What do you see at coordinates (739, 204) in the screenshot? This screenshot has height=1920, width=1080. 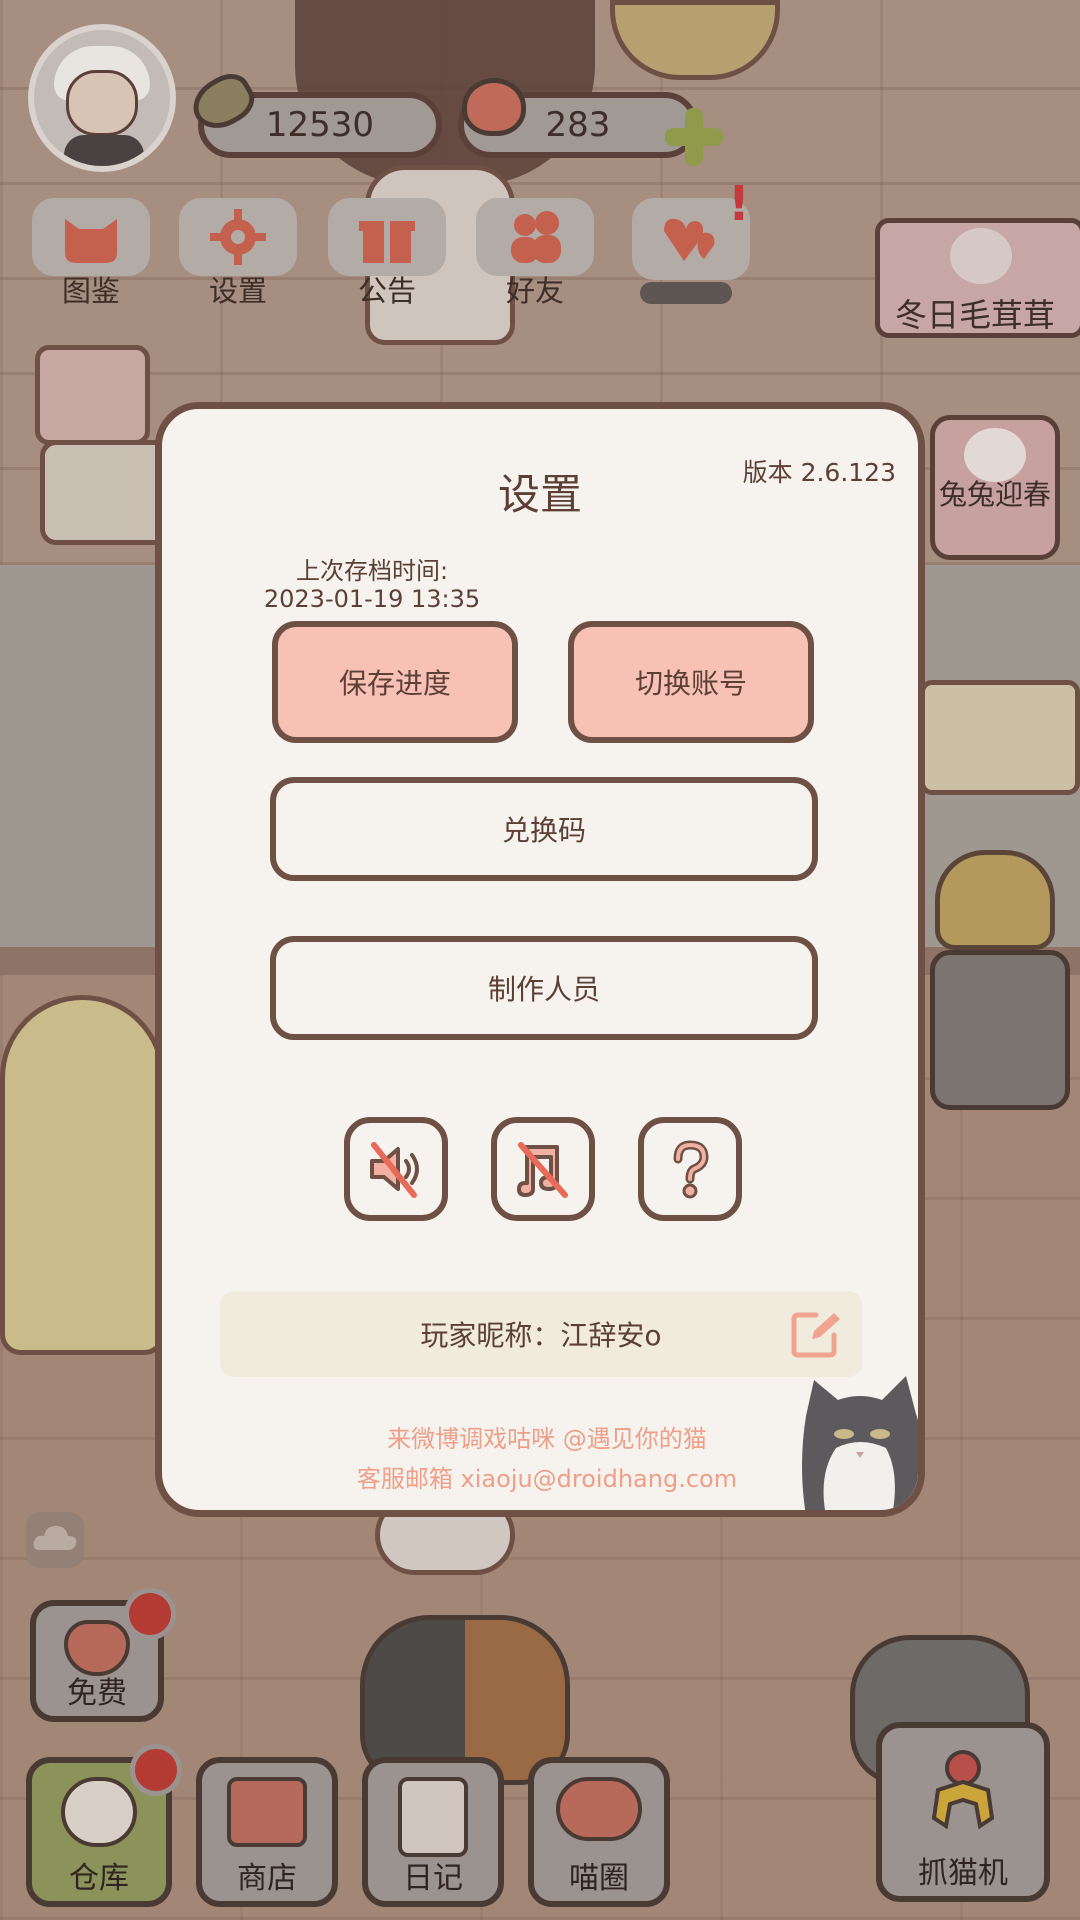 I see `alert-exclamation-icon: !` at bounding box center [739, 204].